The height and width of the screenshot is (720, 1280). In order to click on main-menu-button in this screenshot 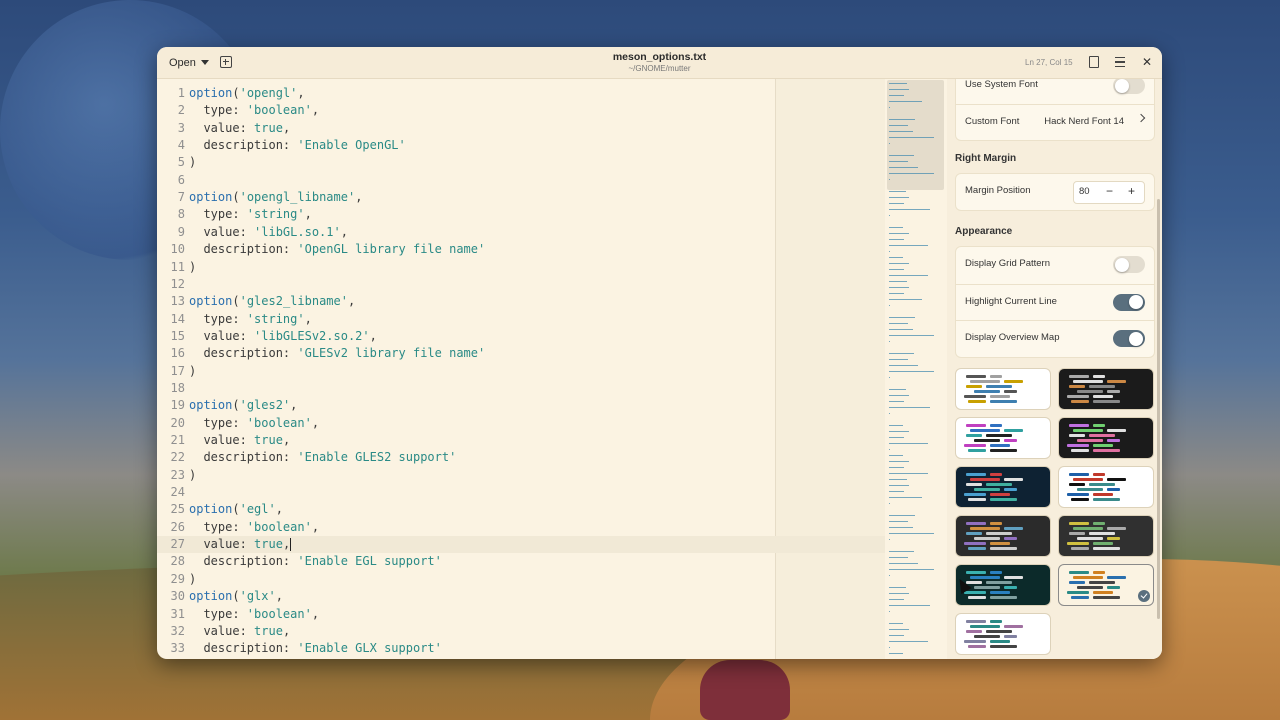, I will do `click(1120, 62)`.